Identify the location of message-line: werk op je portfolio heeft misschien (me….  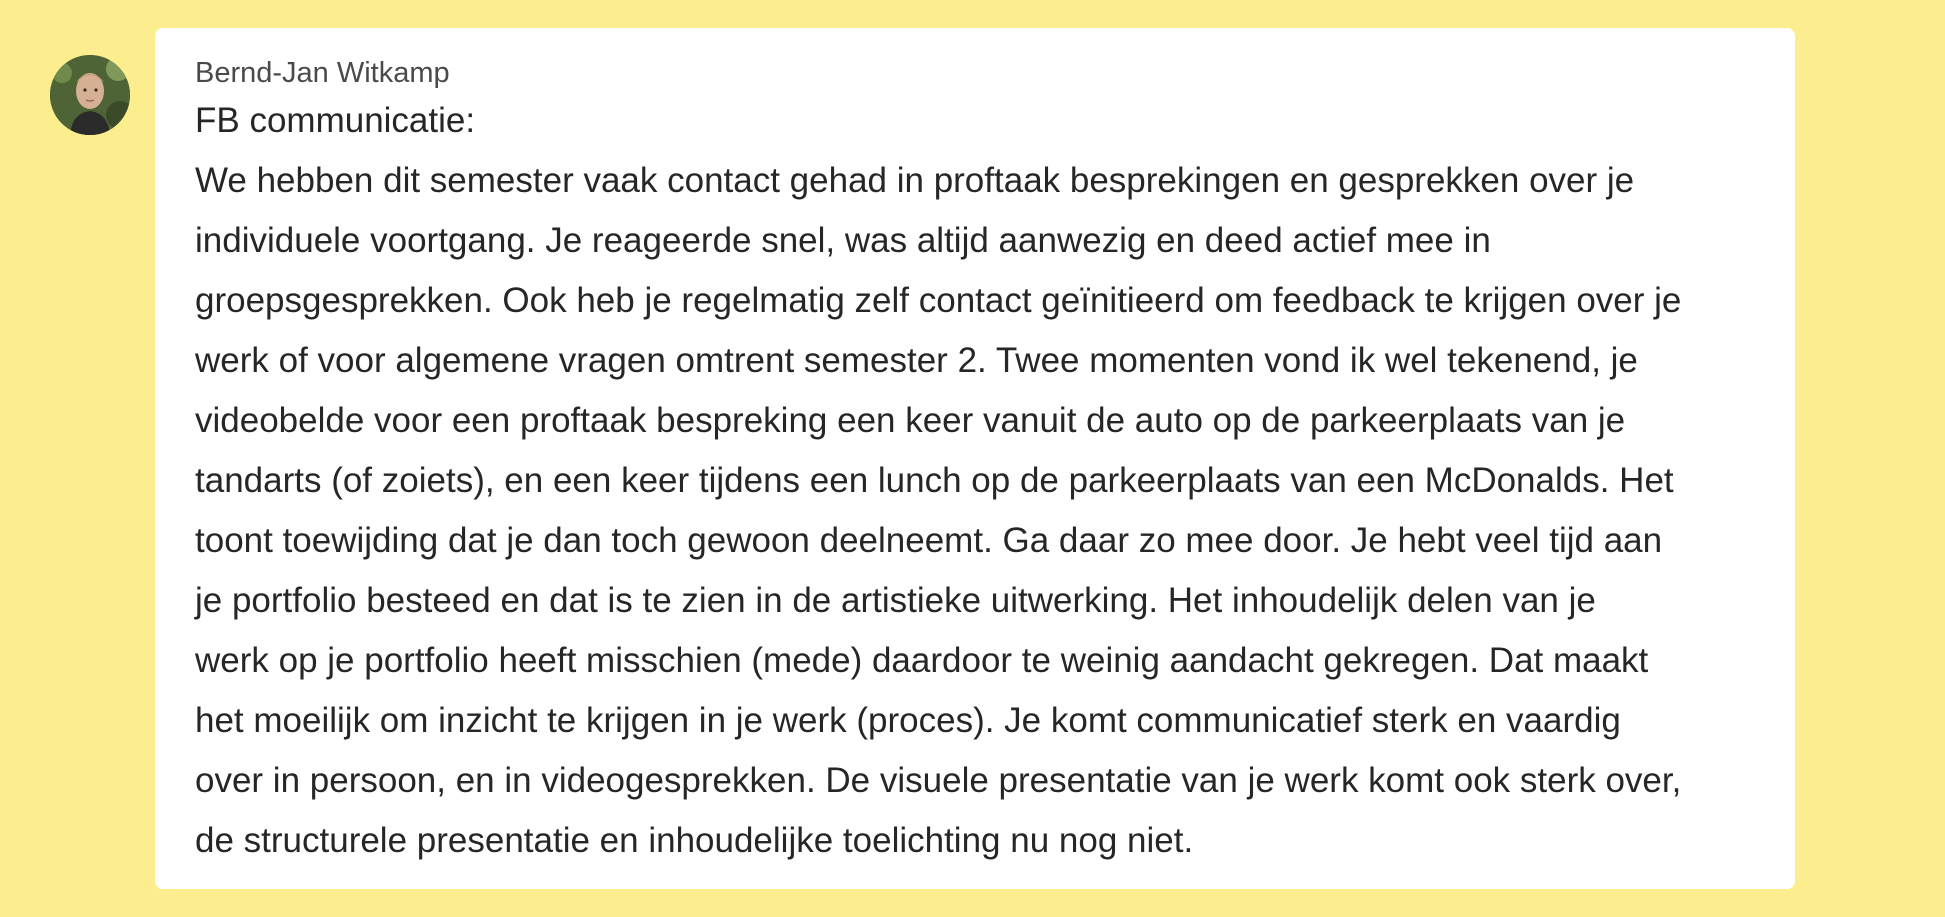
(922, 660).